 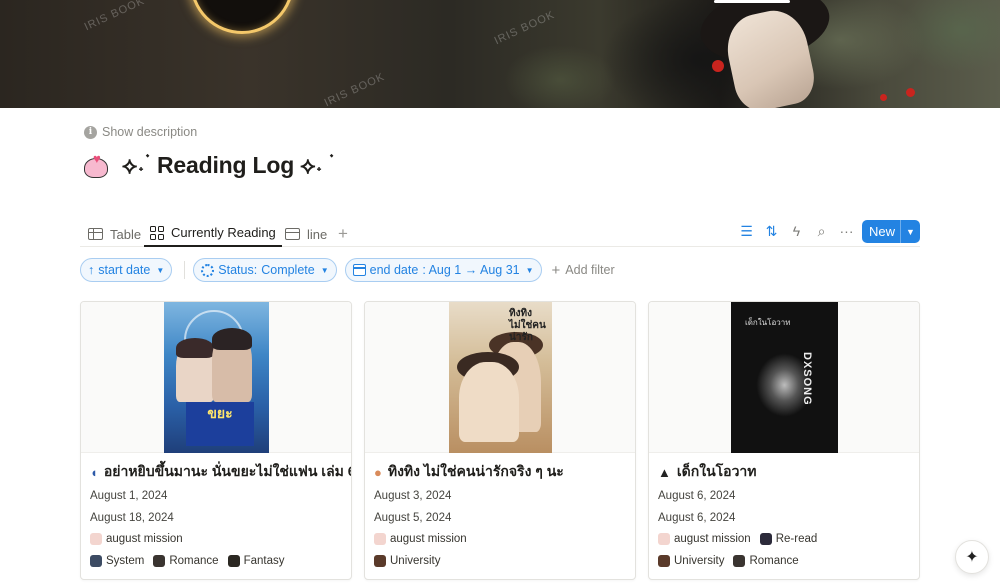 I want to click on filter-button: ☰, so click(x=746, y=231).